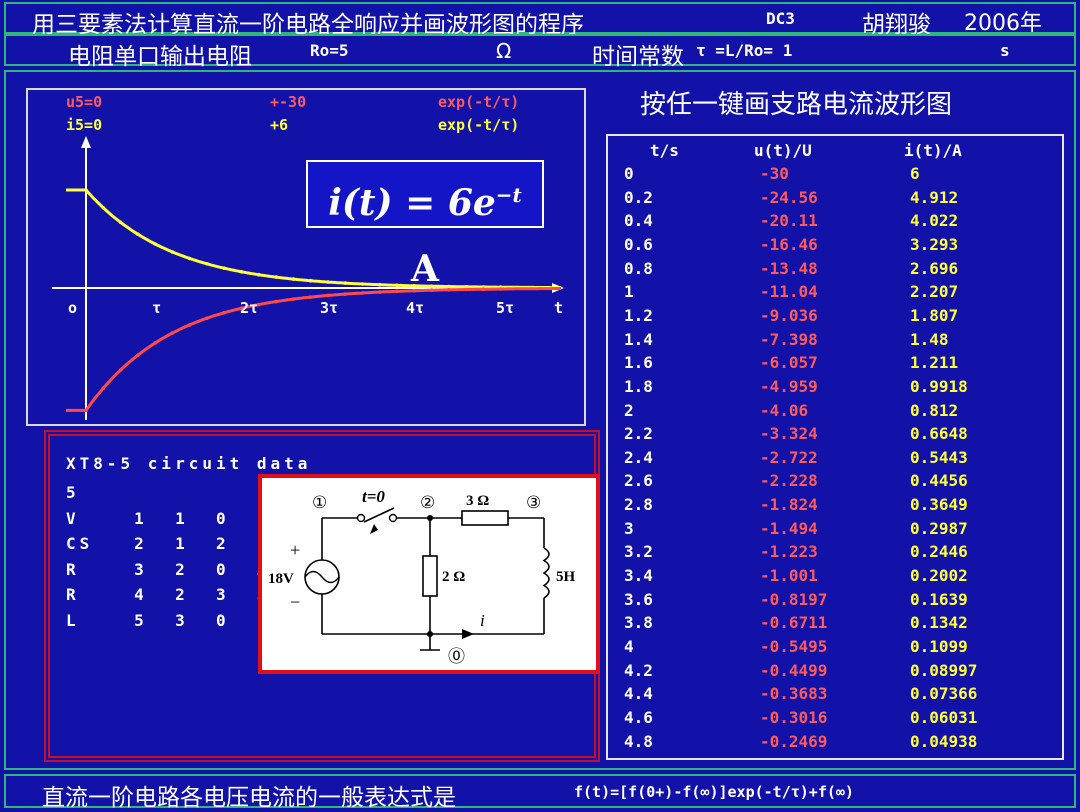 The height and width of the screenshot is (812, 1080). Describe the element at coordinates (638, 694) in the screenshot. I see `cell-t: 4.4` at that location.